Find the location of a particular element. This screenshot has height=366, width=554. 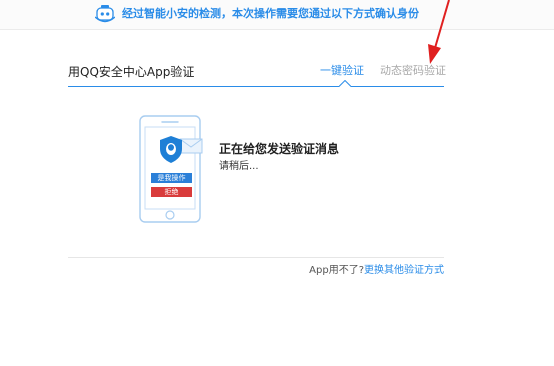

notice-text: 经过智能小安的检测，本次操作需要您通过以下方式确认身份 is located at coordinates (270, 13).